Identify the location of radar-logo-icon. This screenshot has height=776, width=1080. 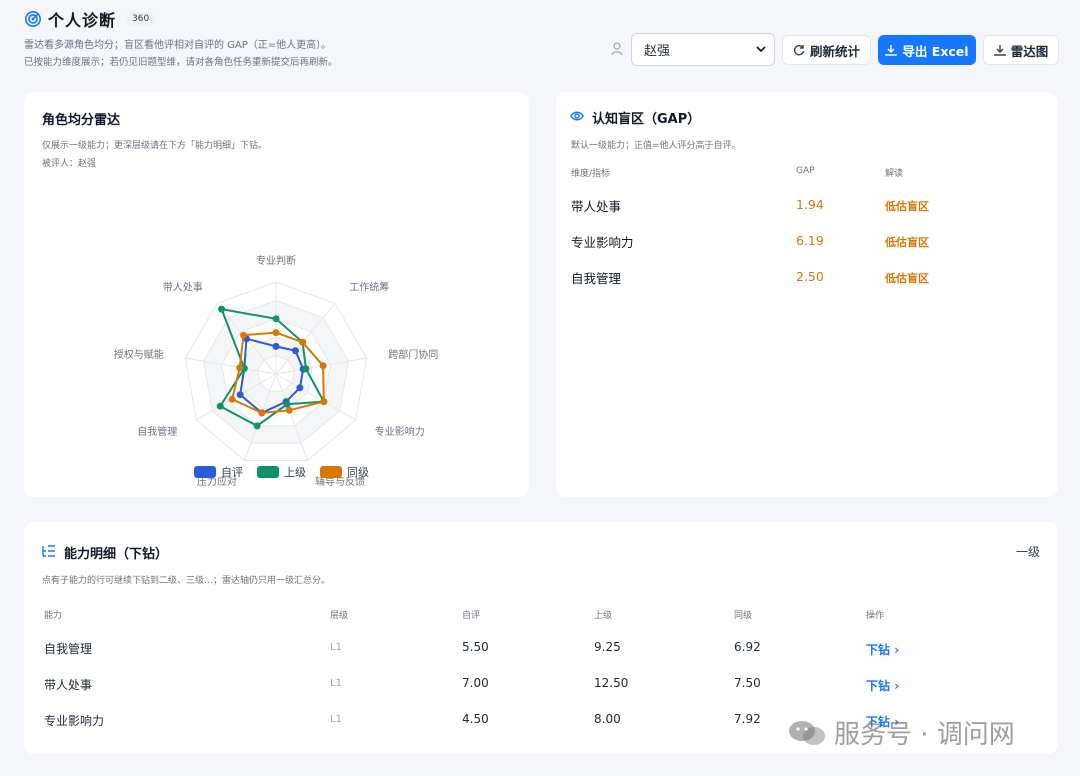
(33, 19).